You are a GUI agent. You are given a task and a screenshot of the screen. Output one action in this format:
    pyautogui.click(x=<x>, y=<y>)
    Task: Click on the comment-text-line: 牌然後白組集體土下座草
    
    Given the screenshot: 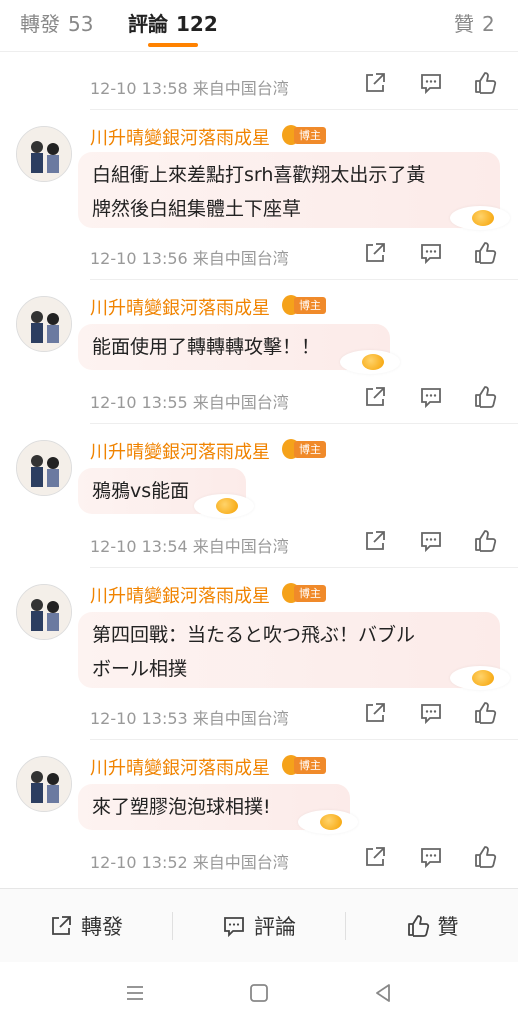 What is the action you would take?
    pyautogui.click(x=197, y=209)
    